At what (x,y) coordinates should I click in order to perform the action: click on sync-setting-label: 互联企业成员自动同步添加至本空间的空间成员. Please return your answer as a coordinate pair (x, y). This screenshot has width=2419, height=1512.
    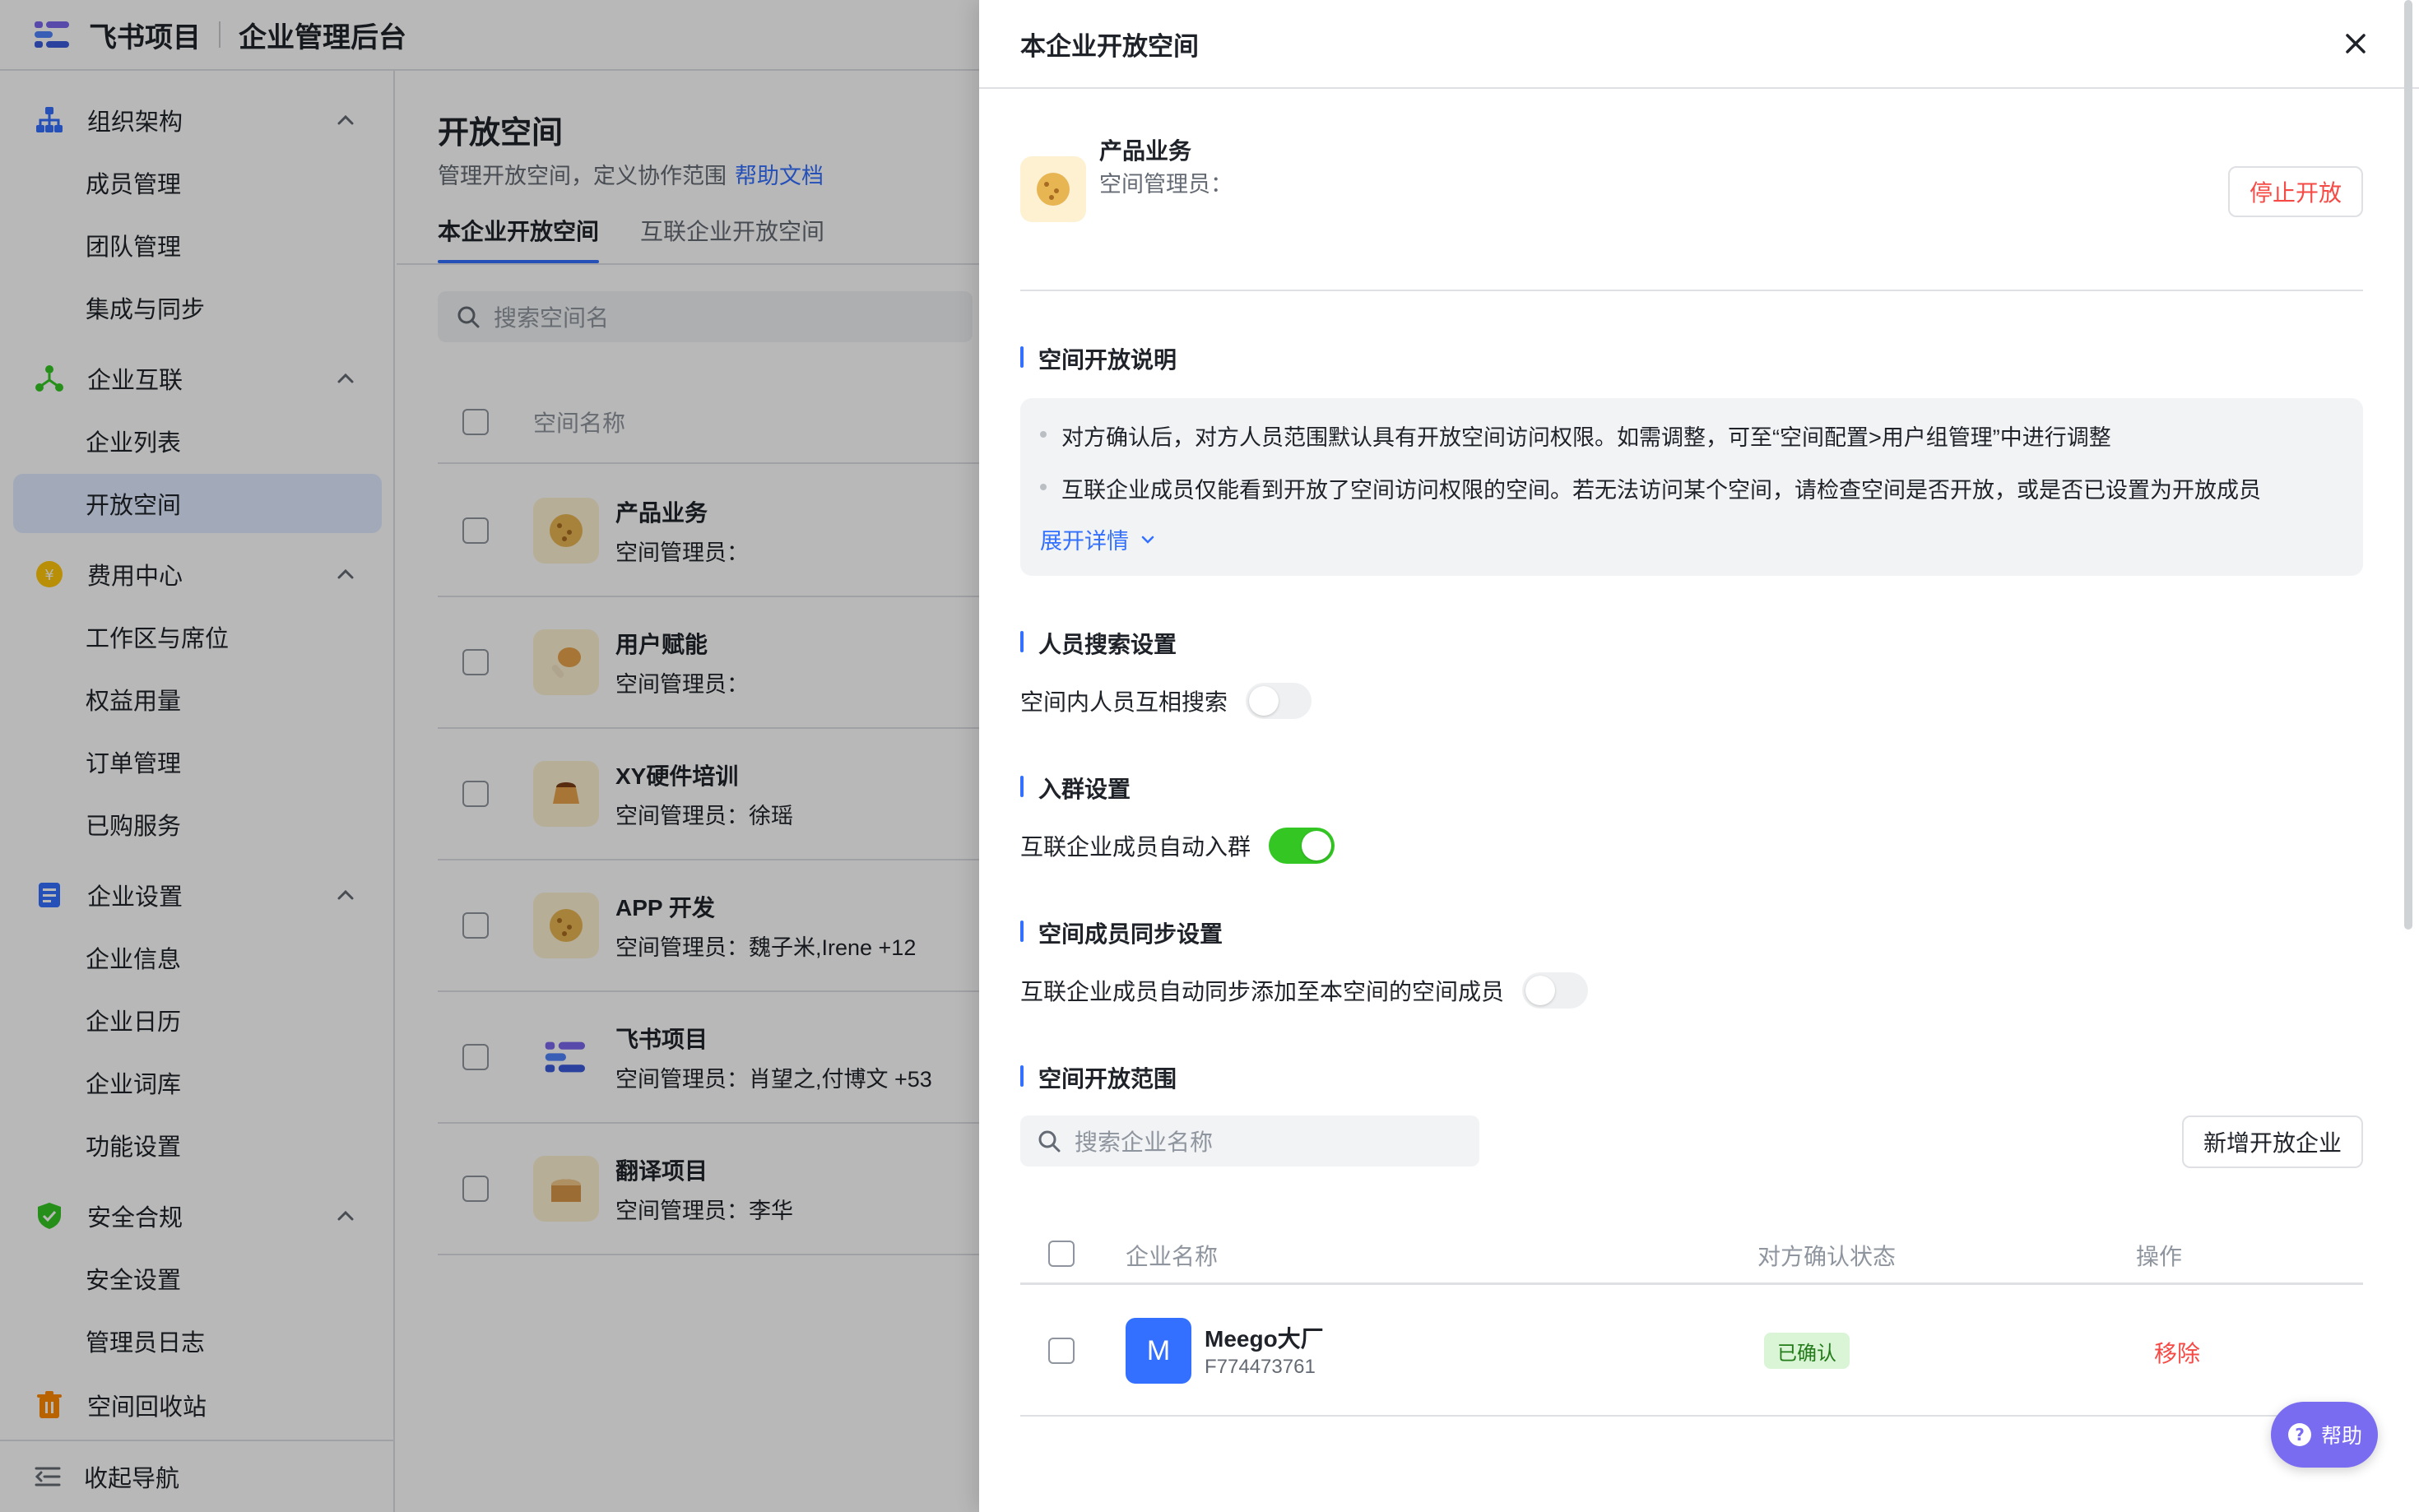
    Looking at the image, I should click on (1262, 991).